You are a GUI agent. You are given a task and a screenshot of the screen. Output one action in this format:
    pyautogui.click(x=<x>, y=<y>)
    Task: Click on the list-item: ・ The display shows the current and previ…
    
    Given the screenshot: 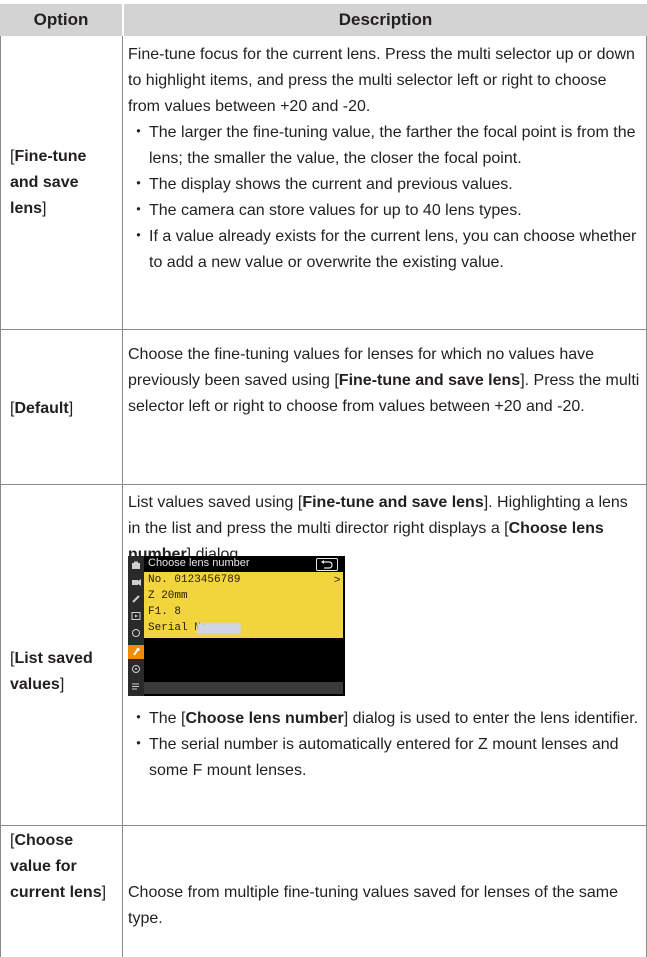 What is the action you would take?
    pyautogui.click(x=321, y=184)
    